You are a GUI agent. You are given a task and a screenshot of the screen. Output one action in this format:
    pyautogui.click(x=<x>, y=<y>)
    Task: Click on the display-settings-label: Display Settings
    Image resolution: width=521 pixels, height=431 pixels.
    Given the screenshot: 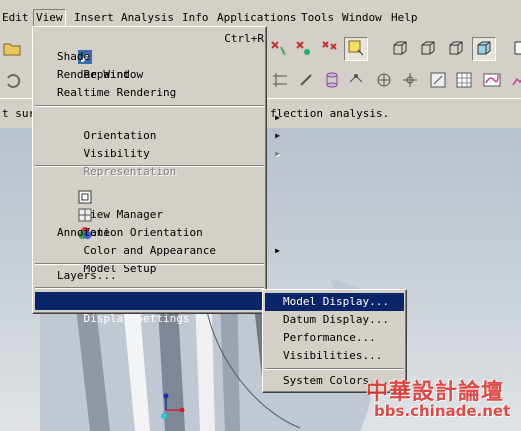 What is the action you would take?
    pyautogui.click(x=136, y=318)
    